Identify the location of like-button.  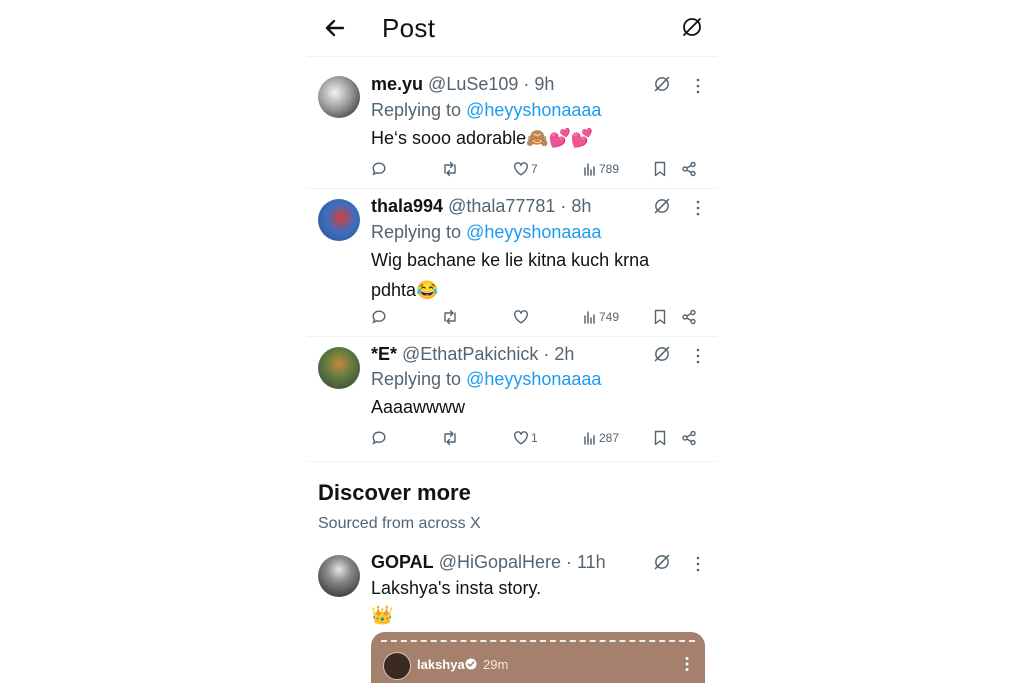
(522, 317).